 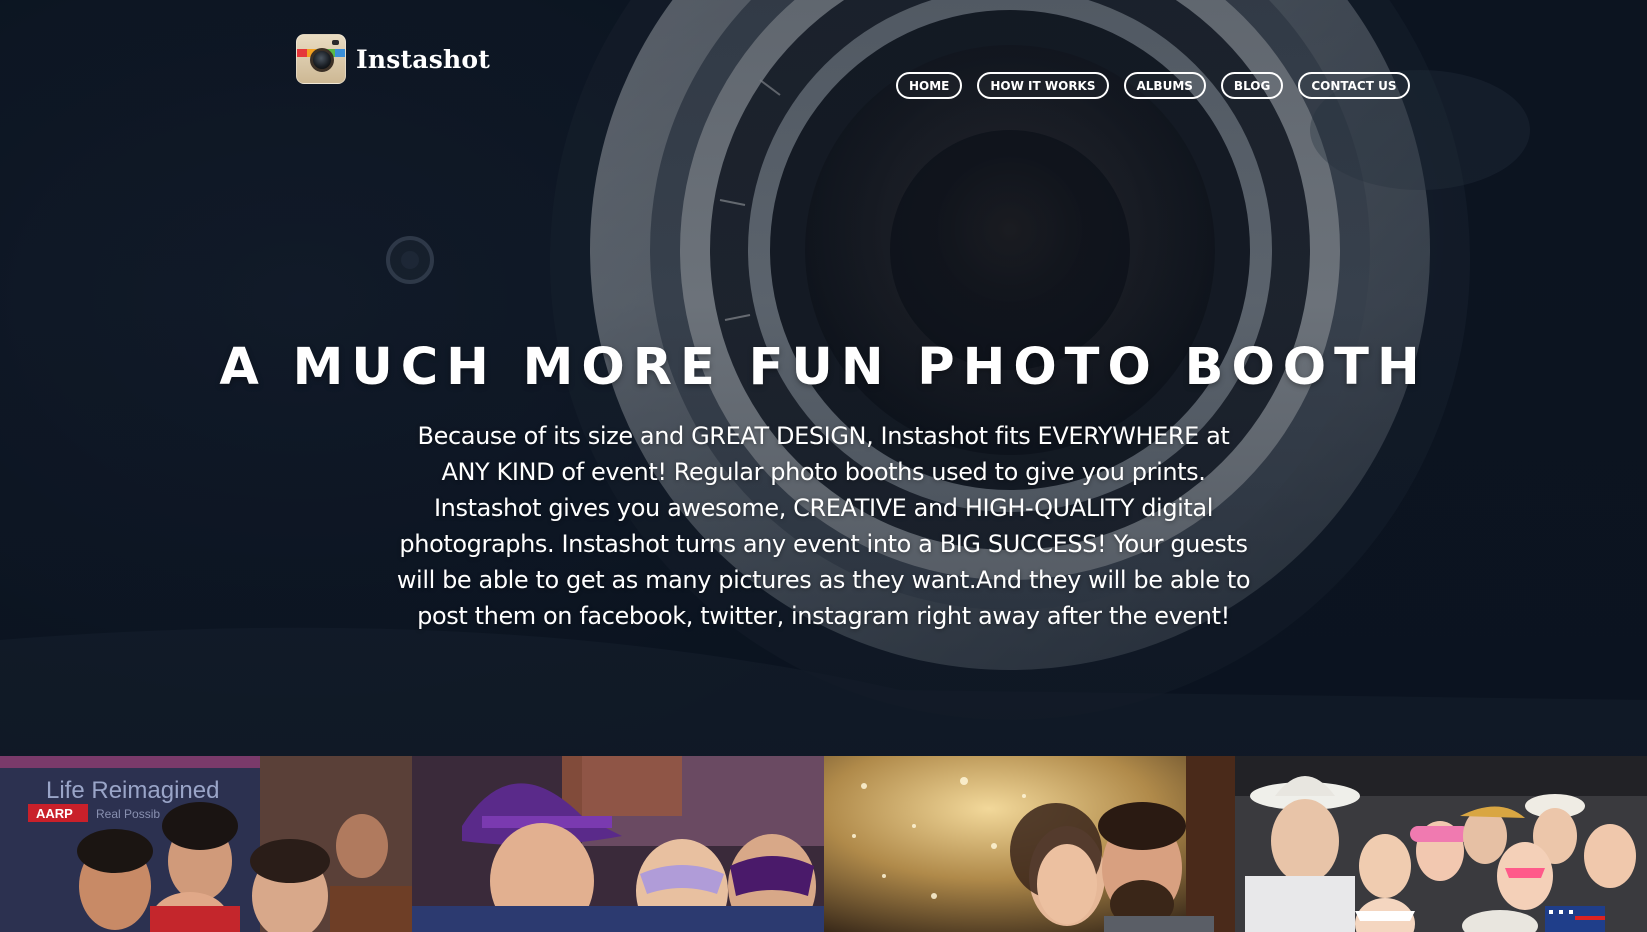 I want to click on group-props-photo-image, so click(x=1441, y=844).